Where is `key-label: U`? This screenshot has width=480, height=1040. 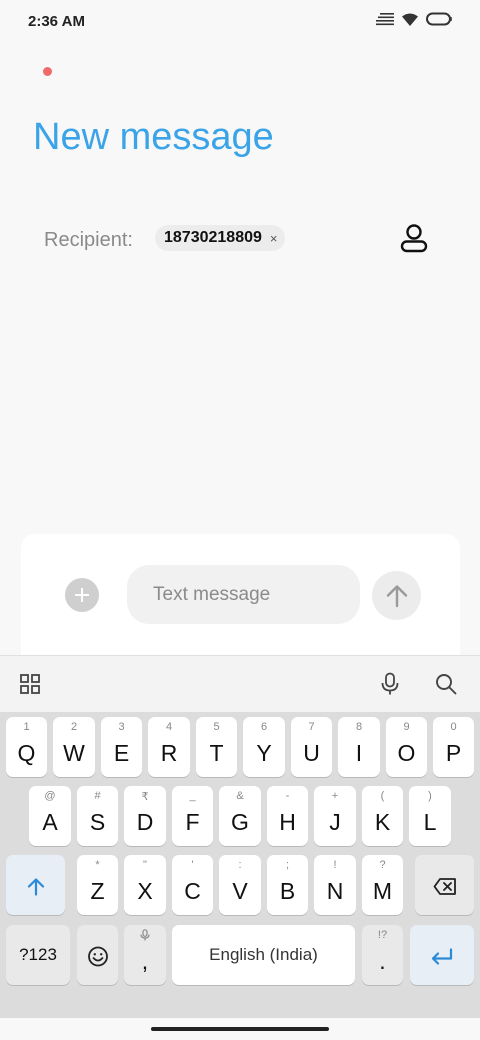
key-label: U is located at coordinates (311, 753).